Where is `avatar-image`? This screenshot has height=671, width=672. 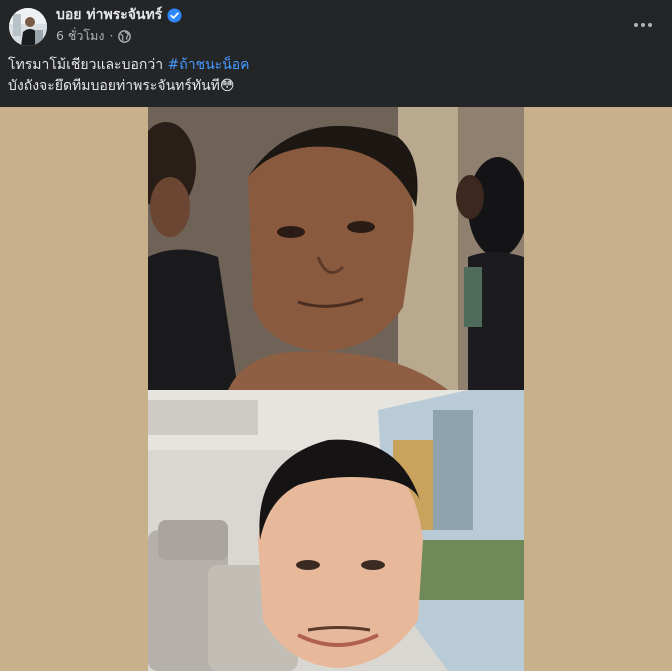 avatar-image is located at coordinates (28, 27).